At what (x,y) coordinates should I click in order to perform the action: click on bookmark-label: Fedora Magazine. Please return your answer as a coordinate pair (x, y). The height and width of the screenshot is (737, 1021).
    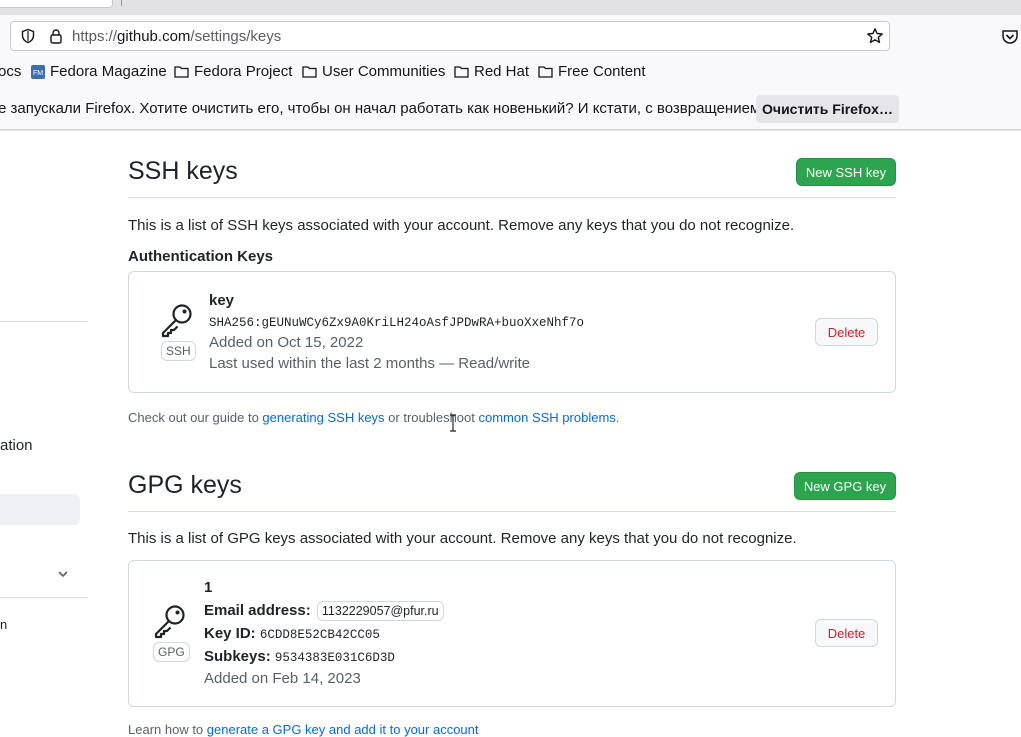
    Looking at the image, I should click on (108, 71).